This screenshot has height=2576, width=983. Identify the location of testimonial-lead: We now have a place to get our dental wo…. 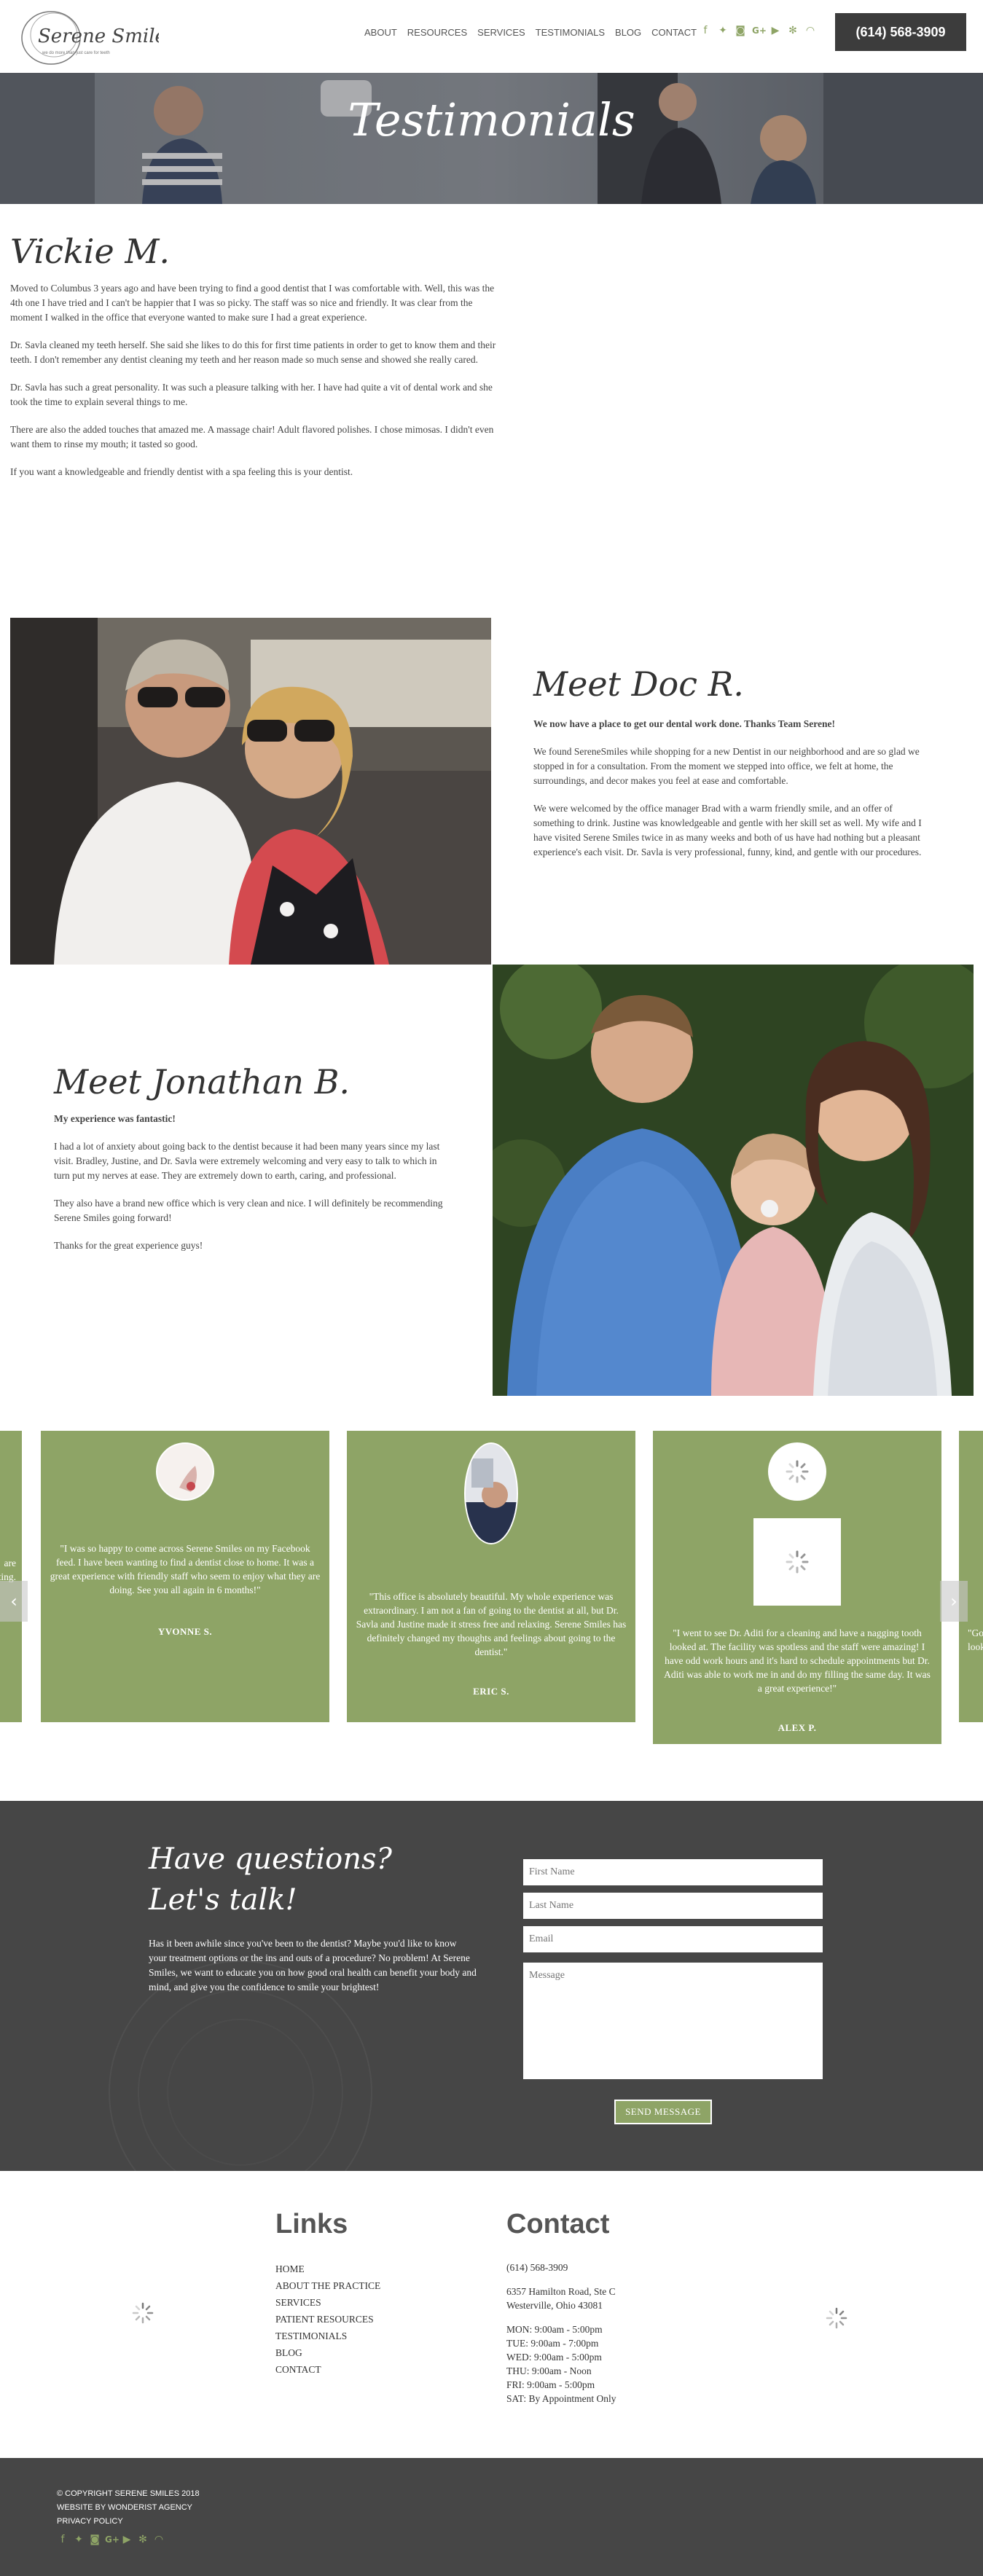
(684, 723).